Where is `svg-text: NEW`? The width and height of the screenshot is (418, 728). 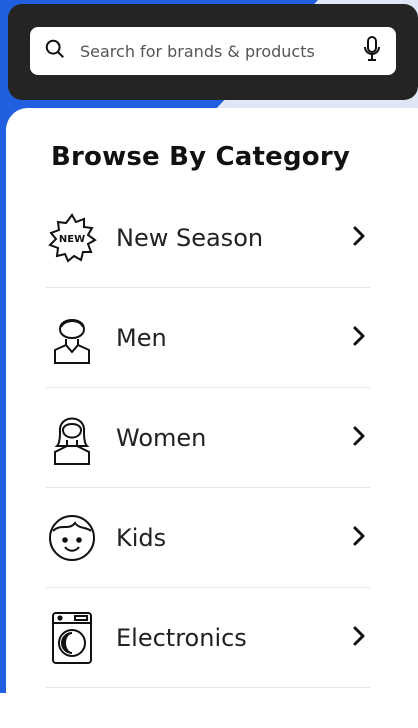 svg-text: NEW is located at coordinates (72, 239).